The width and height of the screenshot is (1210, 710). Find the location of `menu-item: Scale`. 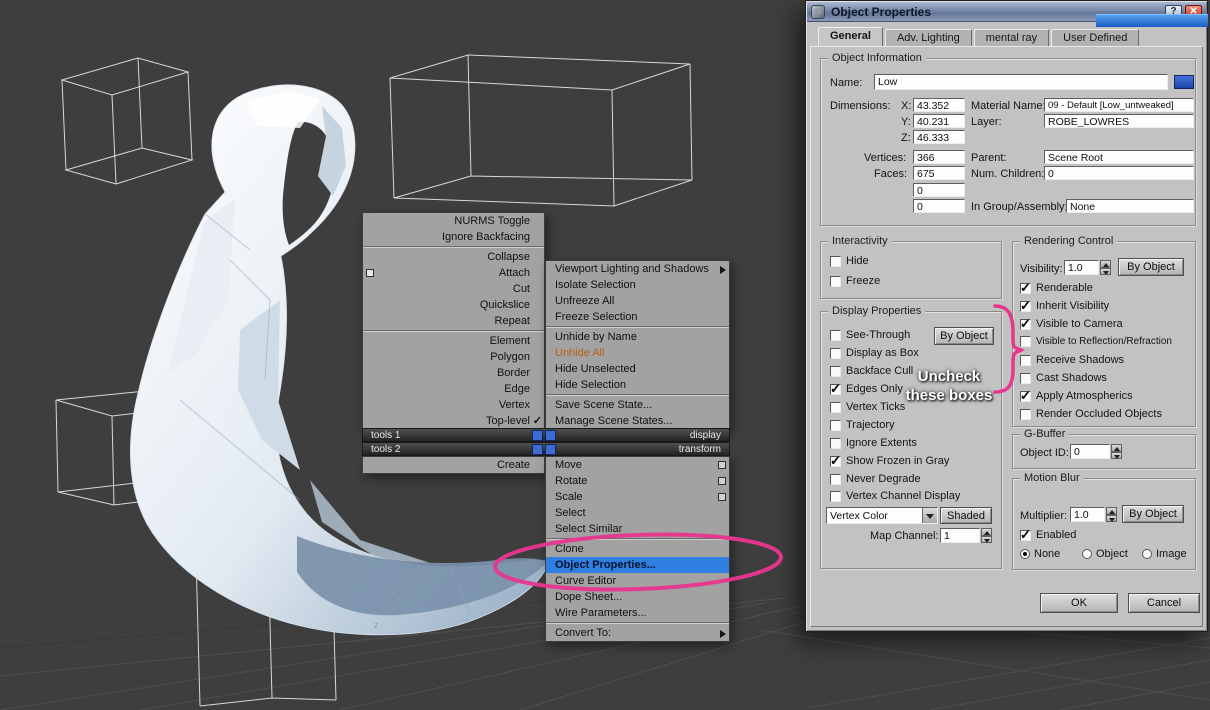

menu-item: Scale is located at coordinates (637, 497).